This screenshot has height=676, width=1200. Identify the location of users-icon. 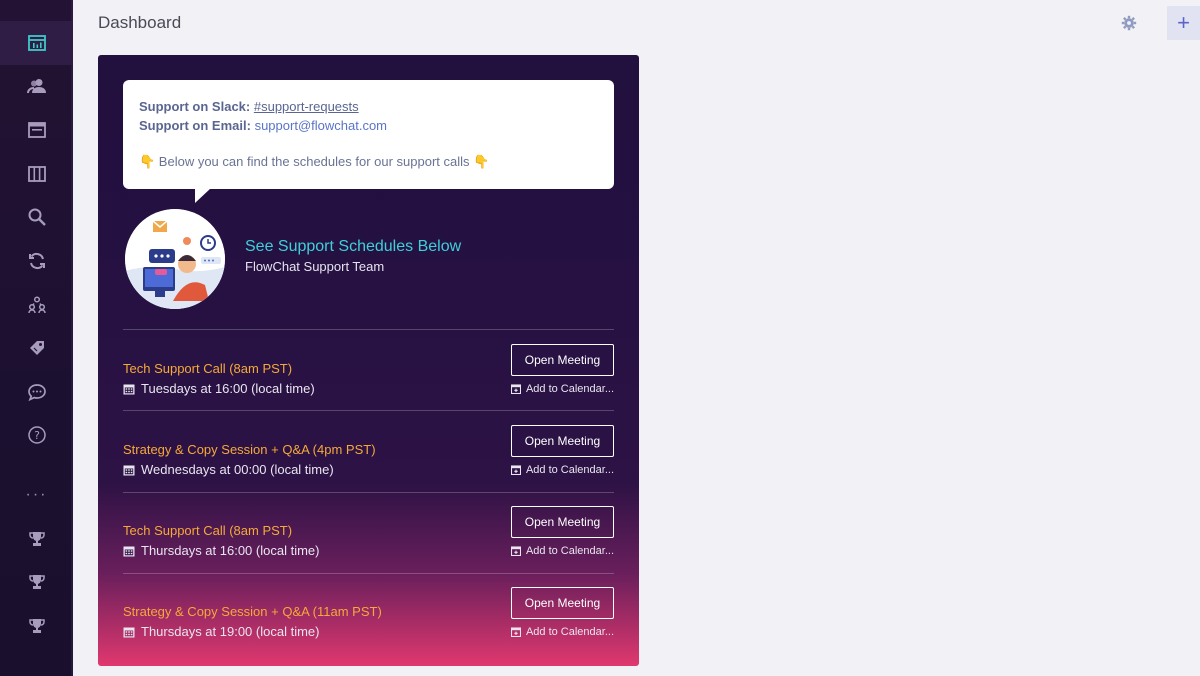
(36, 86).